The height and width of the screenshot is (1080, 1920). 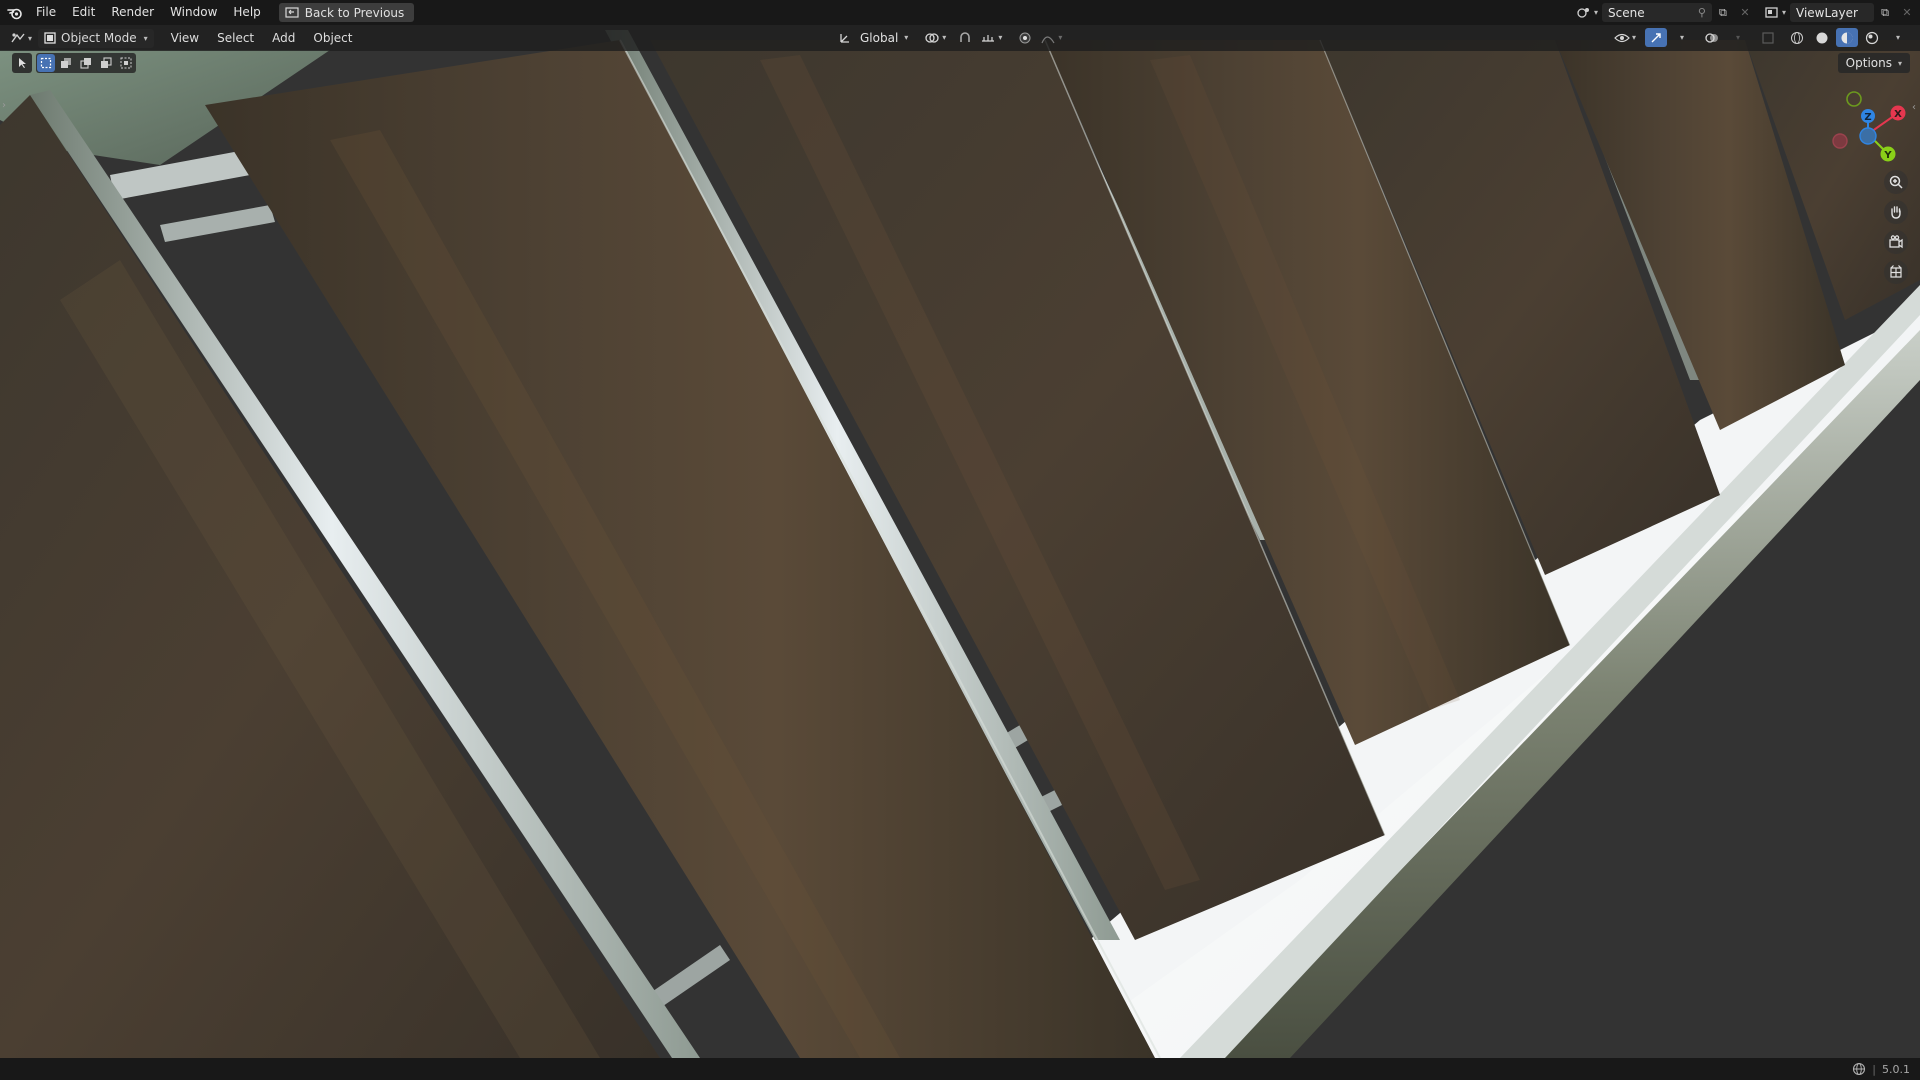 I want to click on navigation-buttons, so click(x=1896, y=227).